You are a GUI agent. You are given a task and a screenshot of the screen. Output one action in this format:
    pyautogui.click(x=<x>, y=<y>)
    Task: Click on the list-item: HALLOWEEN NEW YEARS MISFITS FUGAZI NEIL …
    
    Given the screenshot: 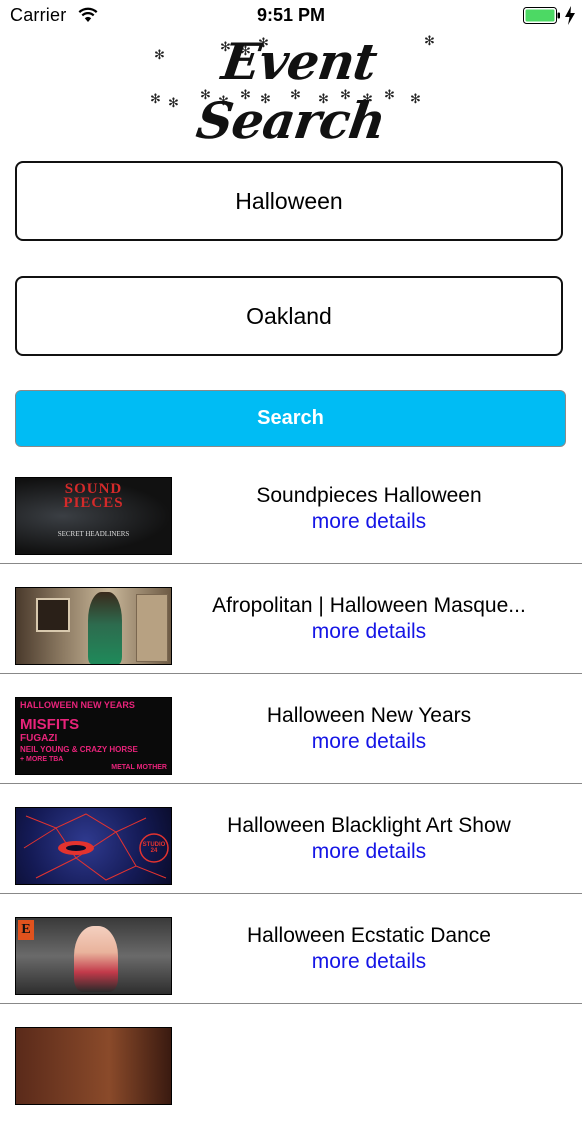 What is the action you would take?
    pyautogui.click(x=291, y=745)
    